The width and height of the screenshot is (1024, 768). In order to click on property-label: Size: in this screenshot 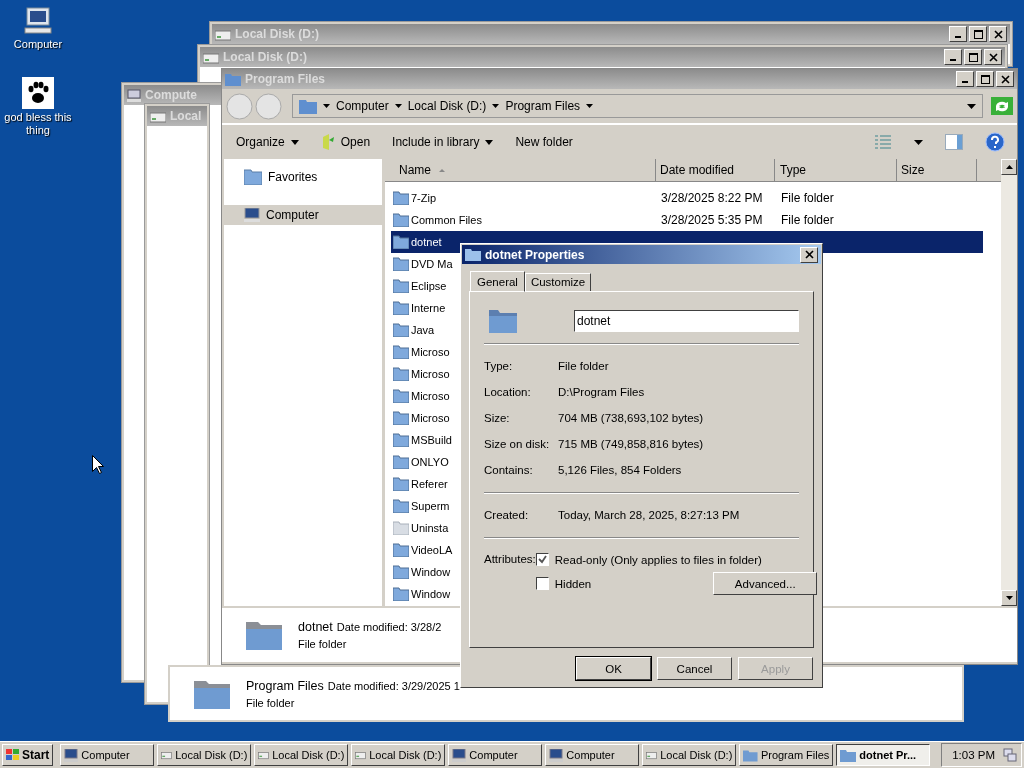, I will do `click(497, 418)`.